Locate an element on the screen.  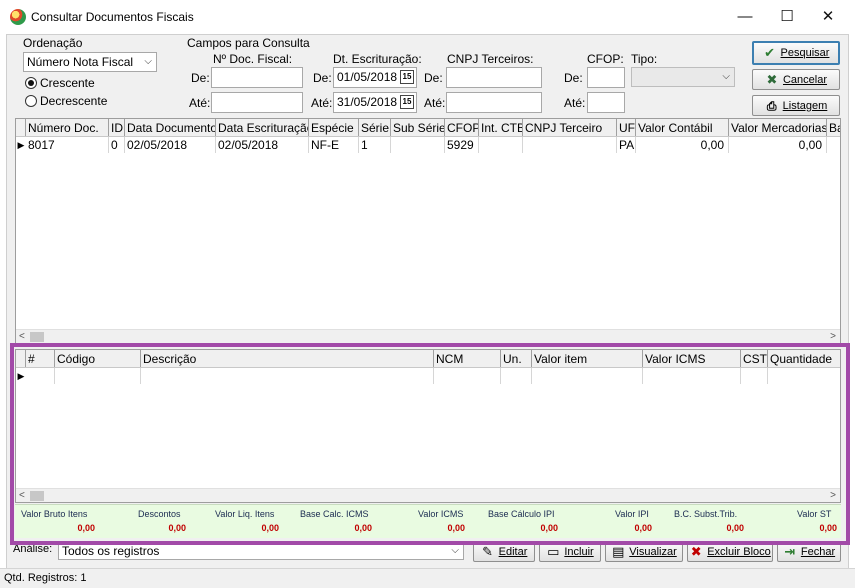
col-numero-doc: Número Doc. is located at coordinates (67, 127).